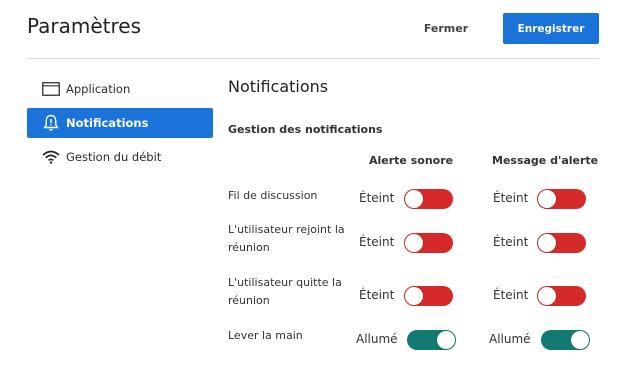 The width and height of the screenshot is (623, 388). I want to click on sidebar-item-application: Application, so click(120, 89).